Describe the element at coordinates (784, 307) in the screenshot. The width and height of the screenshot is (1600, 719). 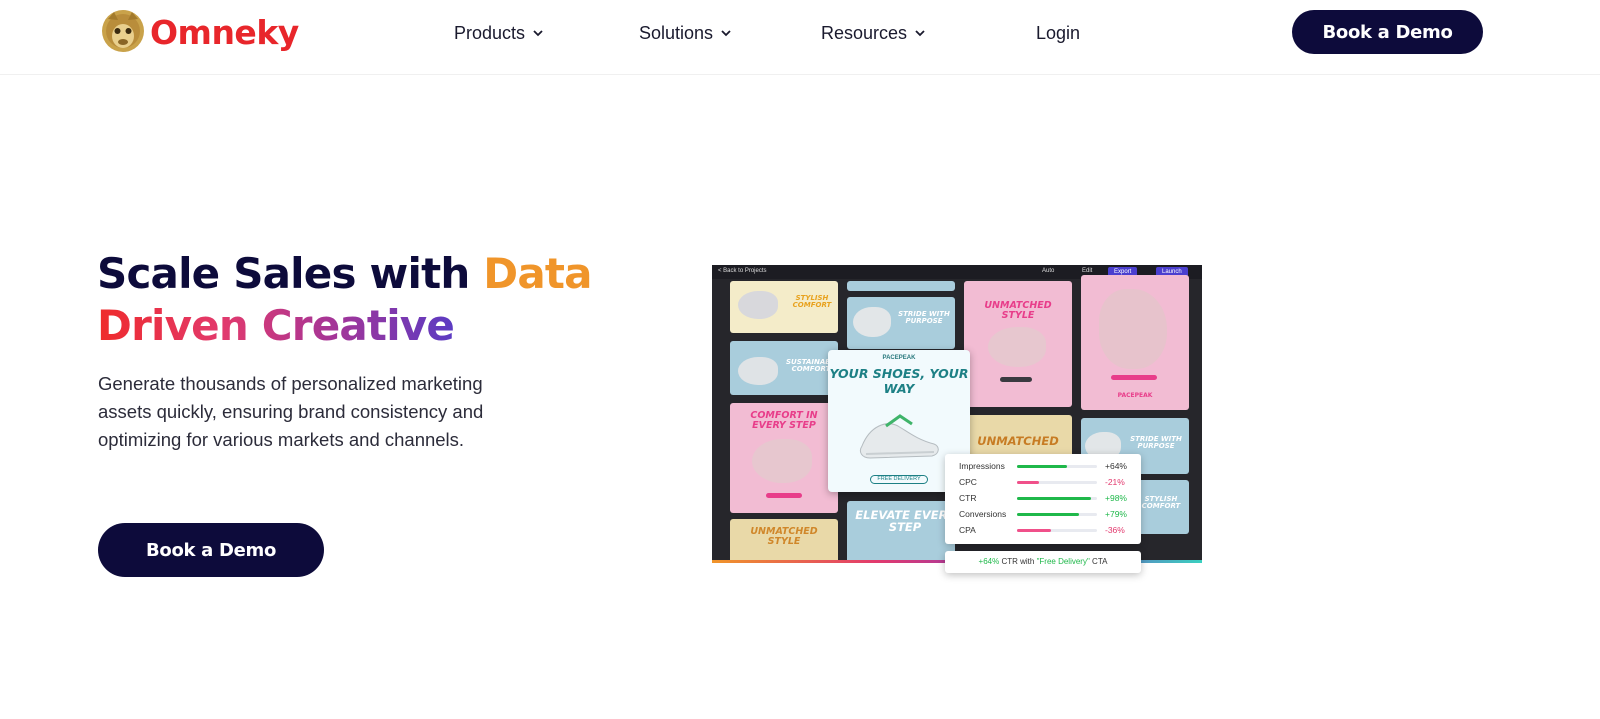
I see `ad-tile: STYLISH COMFORT` at that location.